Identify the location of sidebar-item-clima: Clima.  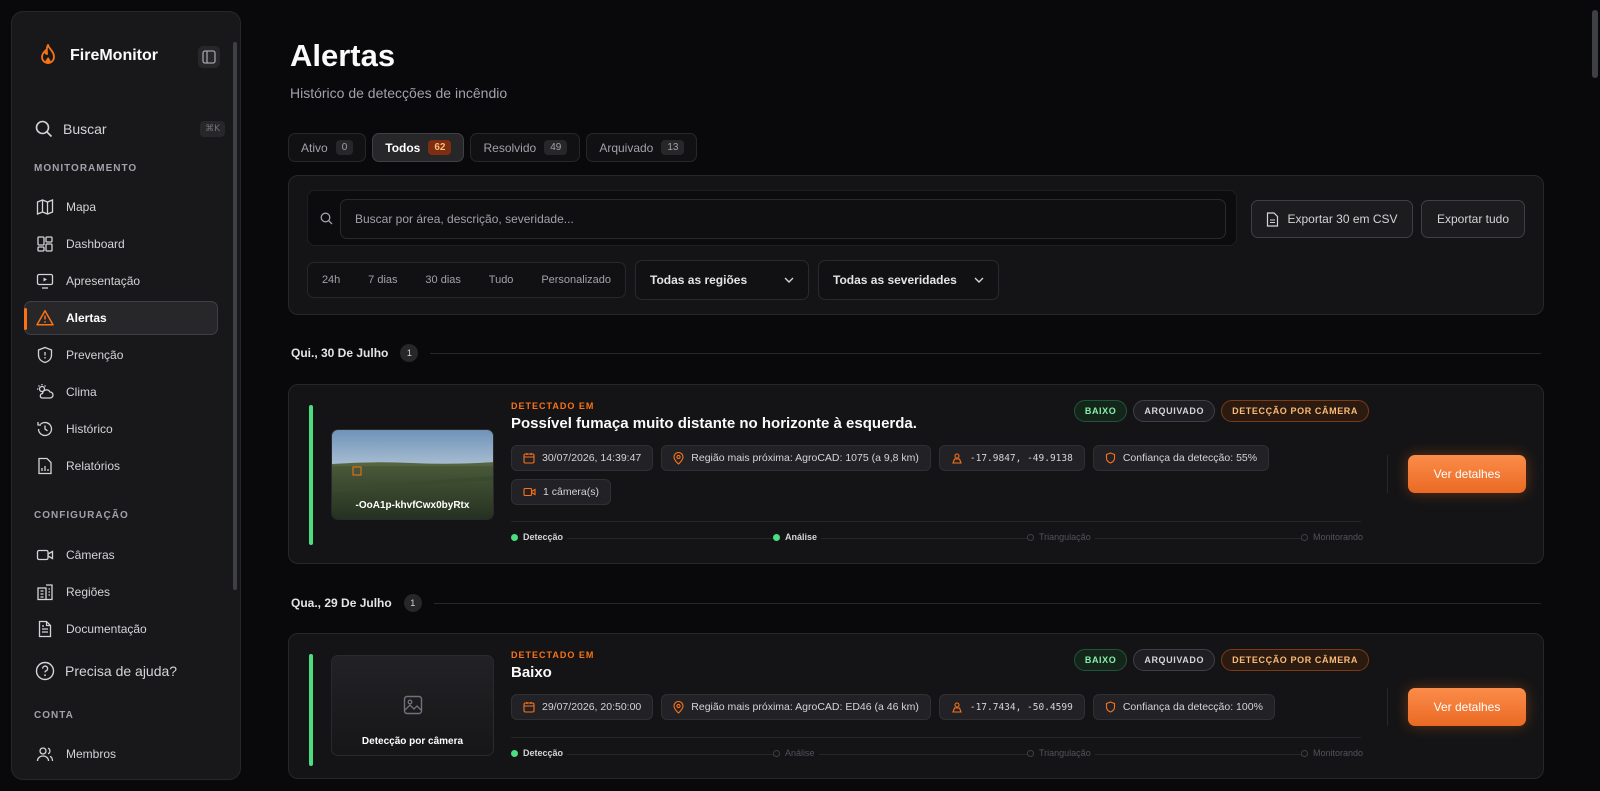
(121, 392).